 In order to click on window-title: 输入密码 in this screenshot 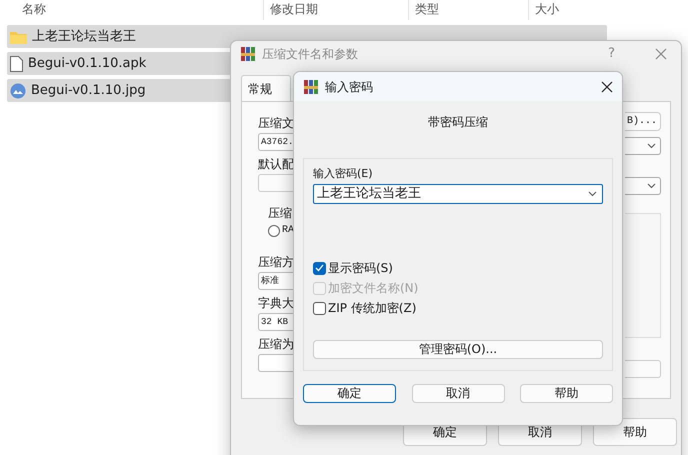, I will do `click(349, 87)`.